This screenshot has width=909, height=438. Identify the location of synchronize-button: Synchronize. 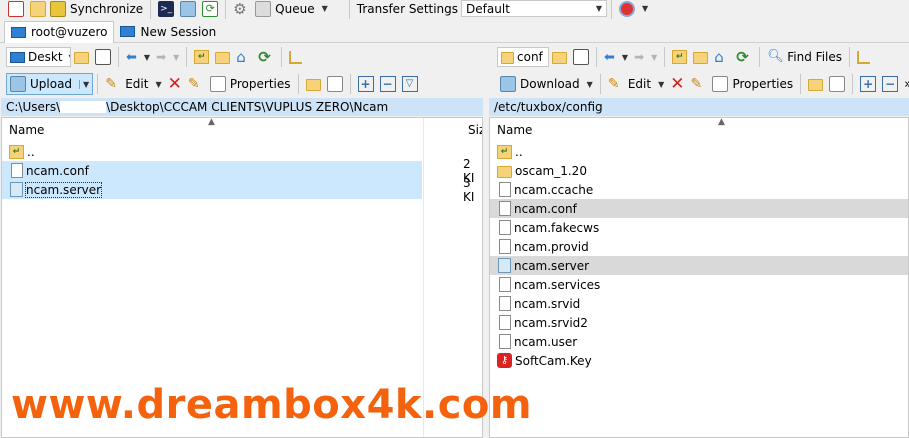
(86, 8).